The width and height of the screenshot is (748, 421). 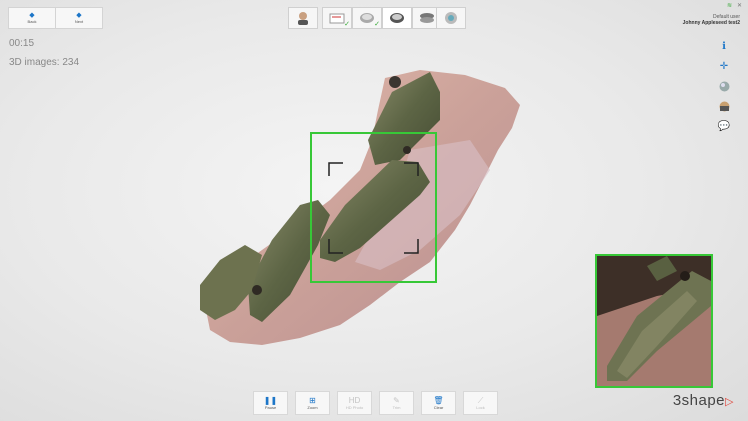 I want to click on live-camera-image, so click(x=654, y=321).